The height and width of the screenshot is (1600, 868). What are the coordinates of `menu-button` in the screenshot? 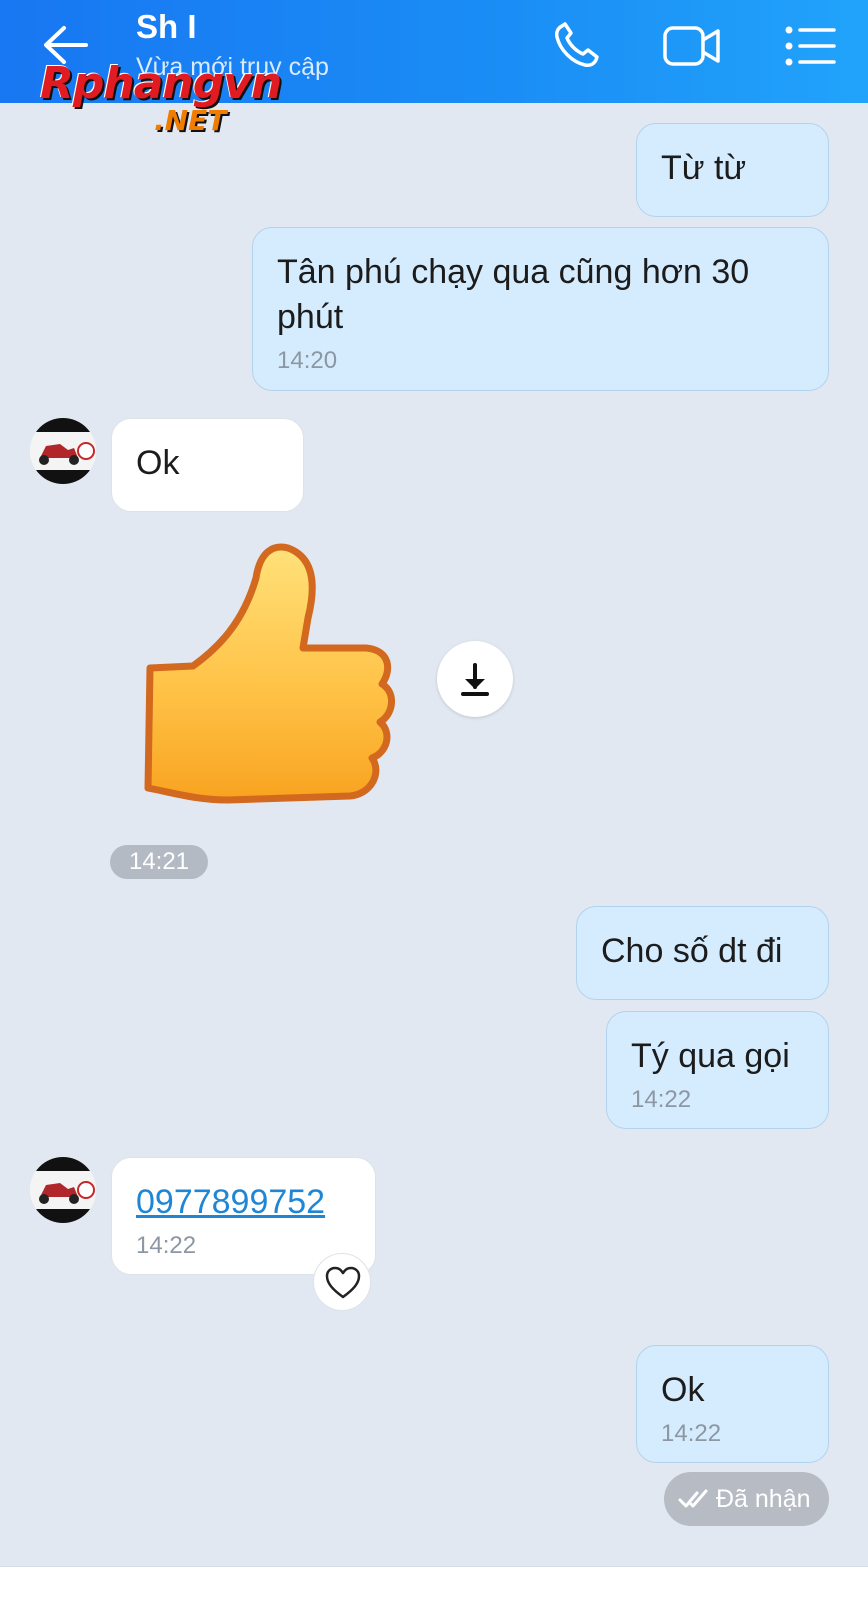 It's located at (810, 46).